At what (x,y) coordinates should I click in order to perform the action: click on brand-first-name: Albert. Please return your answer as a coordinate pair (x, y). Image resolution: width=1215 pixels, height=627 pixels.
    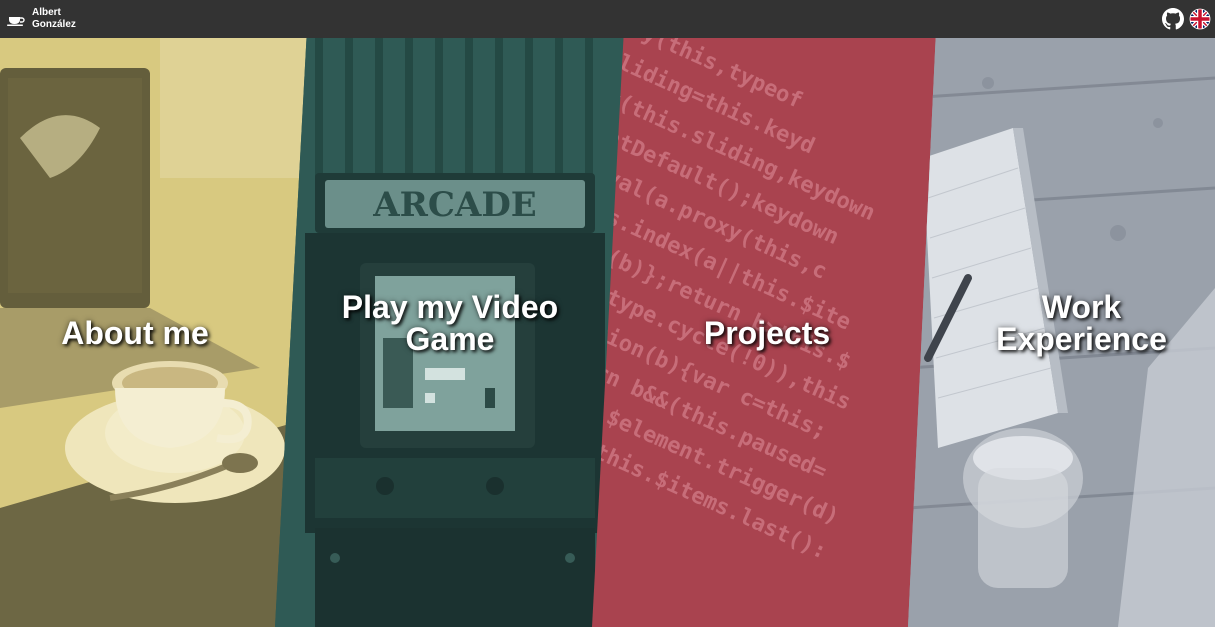
    Looking at the image, I should click on (46, 12).